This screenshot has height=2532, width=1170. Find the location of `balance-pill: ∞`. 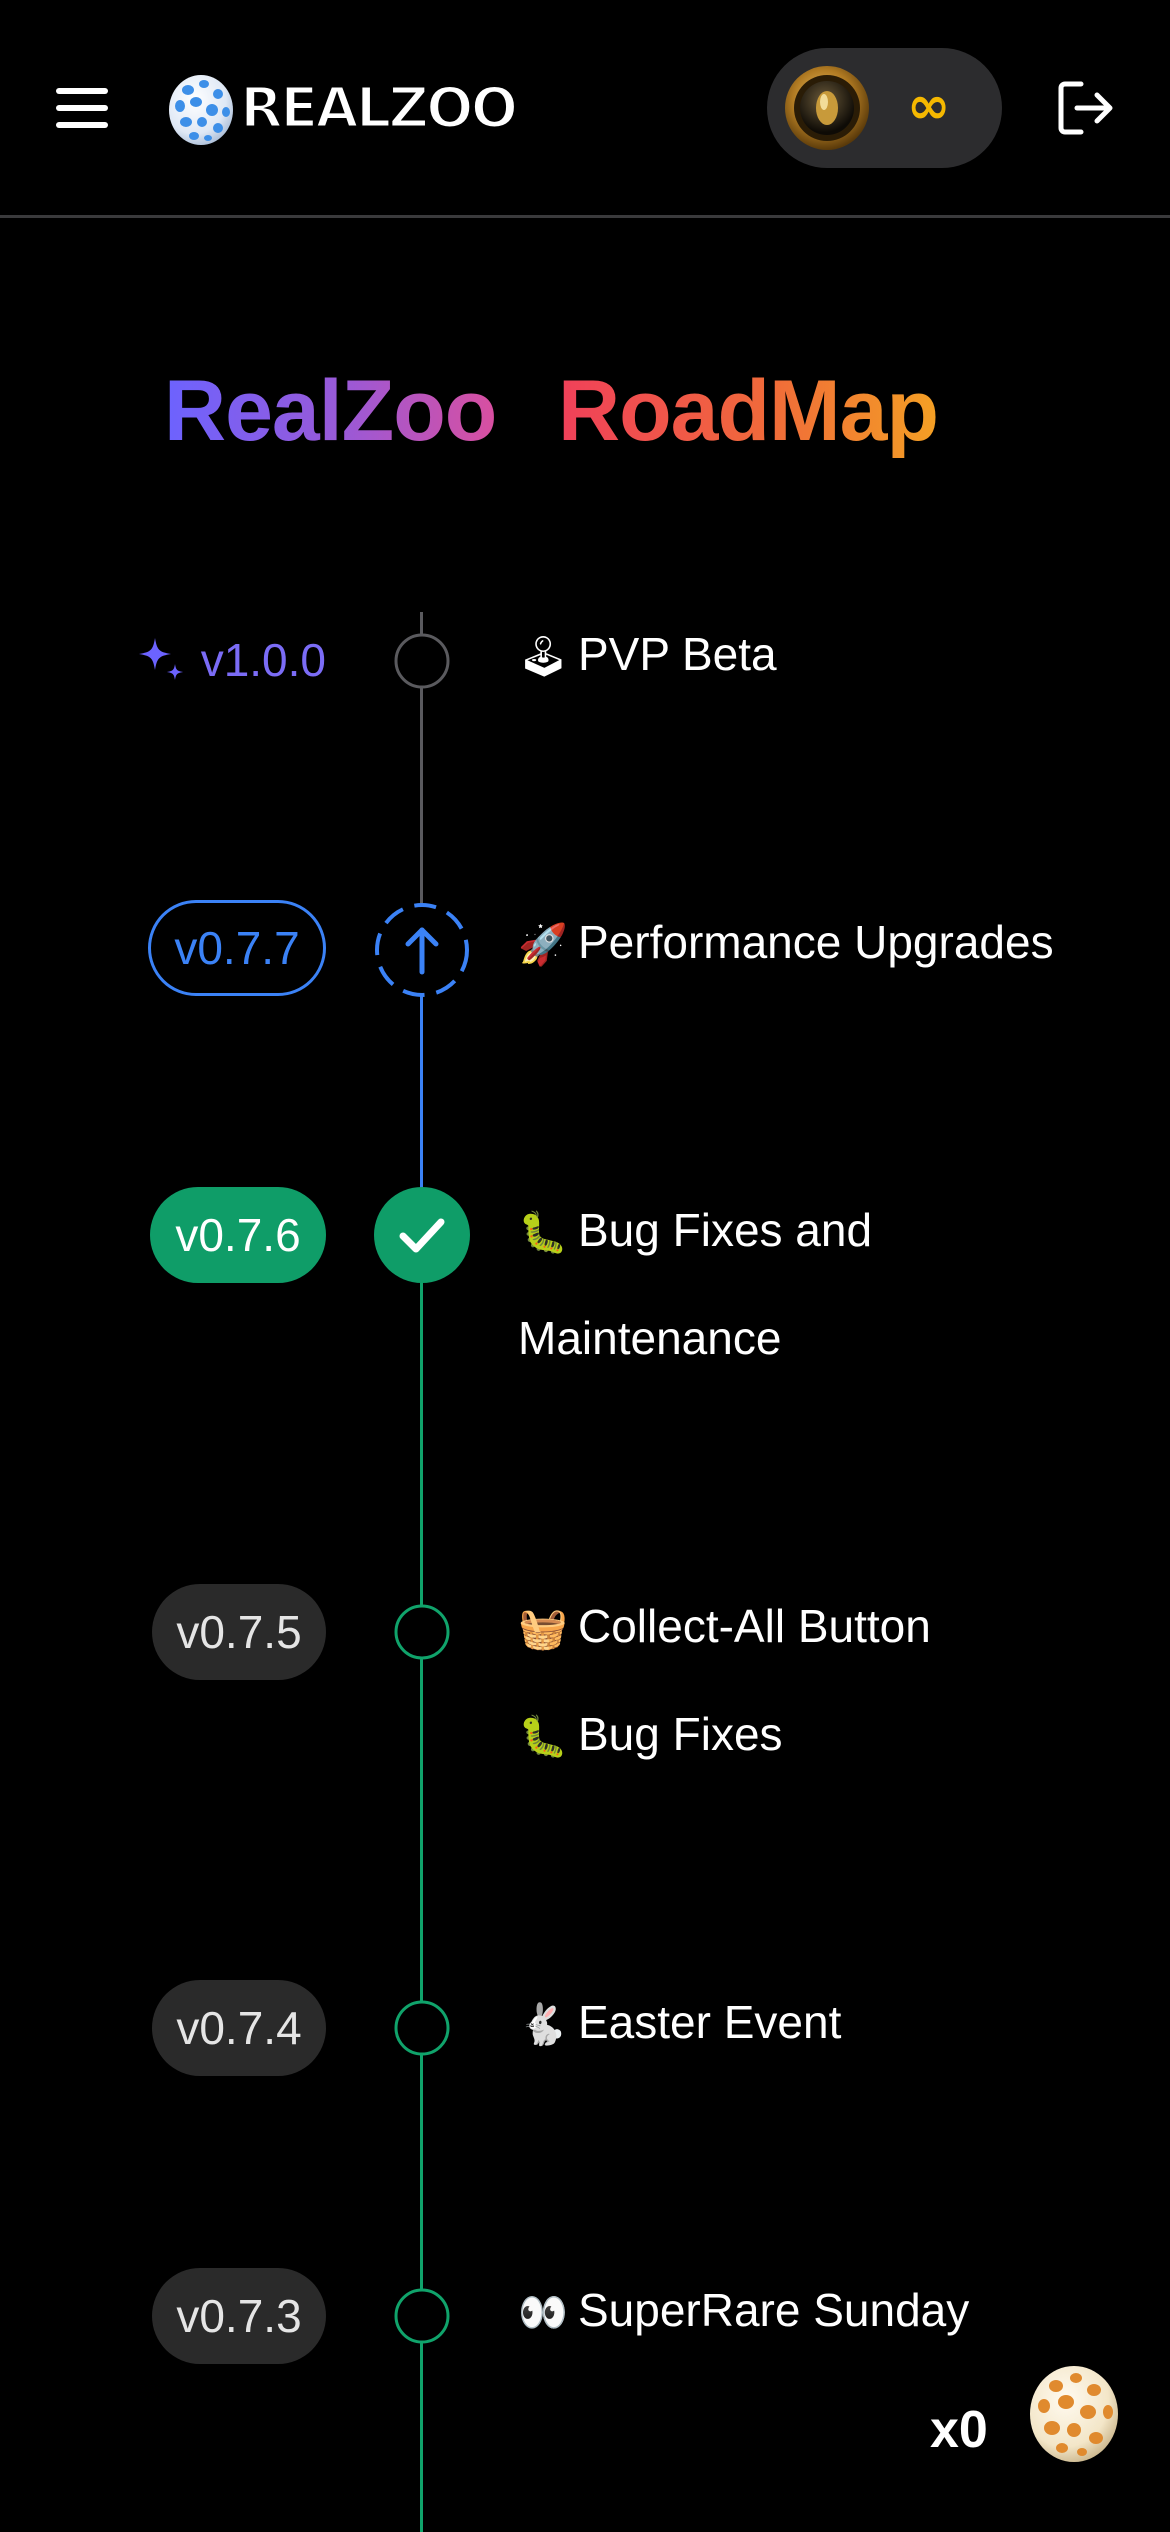

balance-pill: ∞ is located at coordinates (884, 108).